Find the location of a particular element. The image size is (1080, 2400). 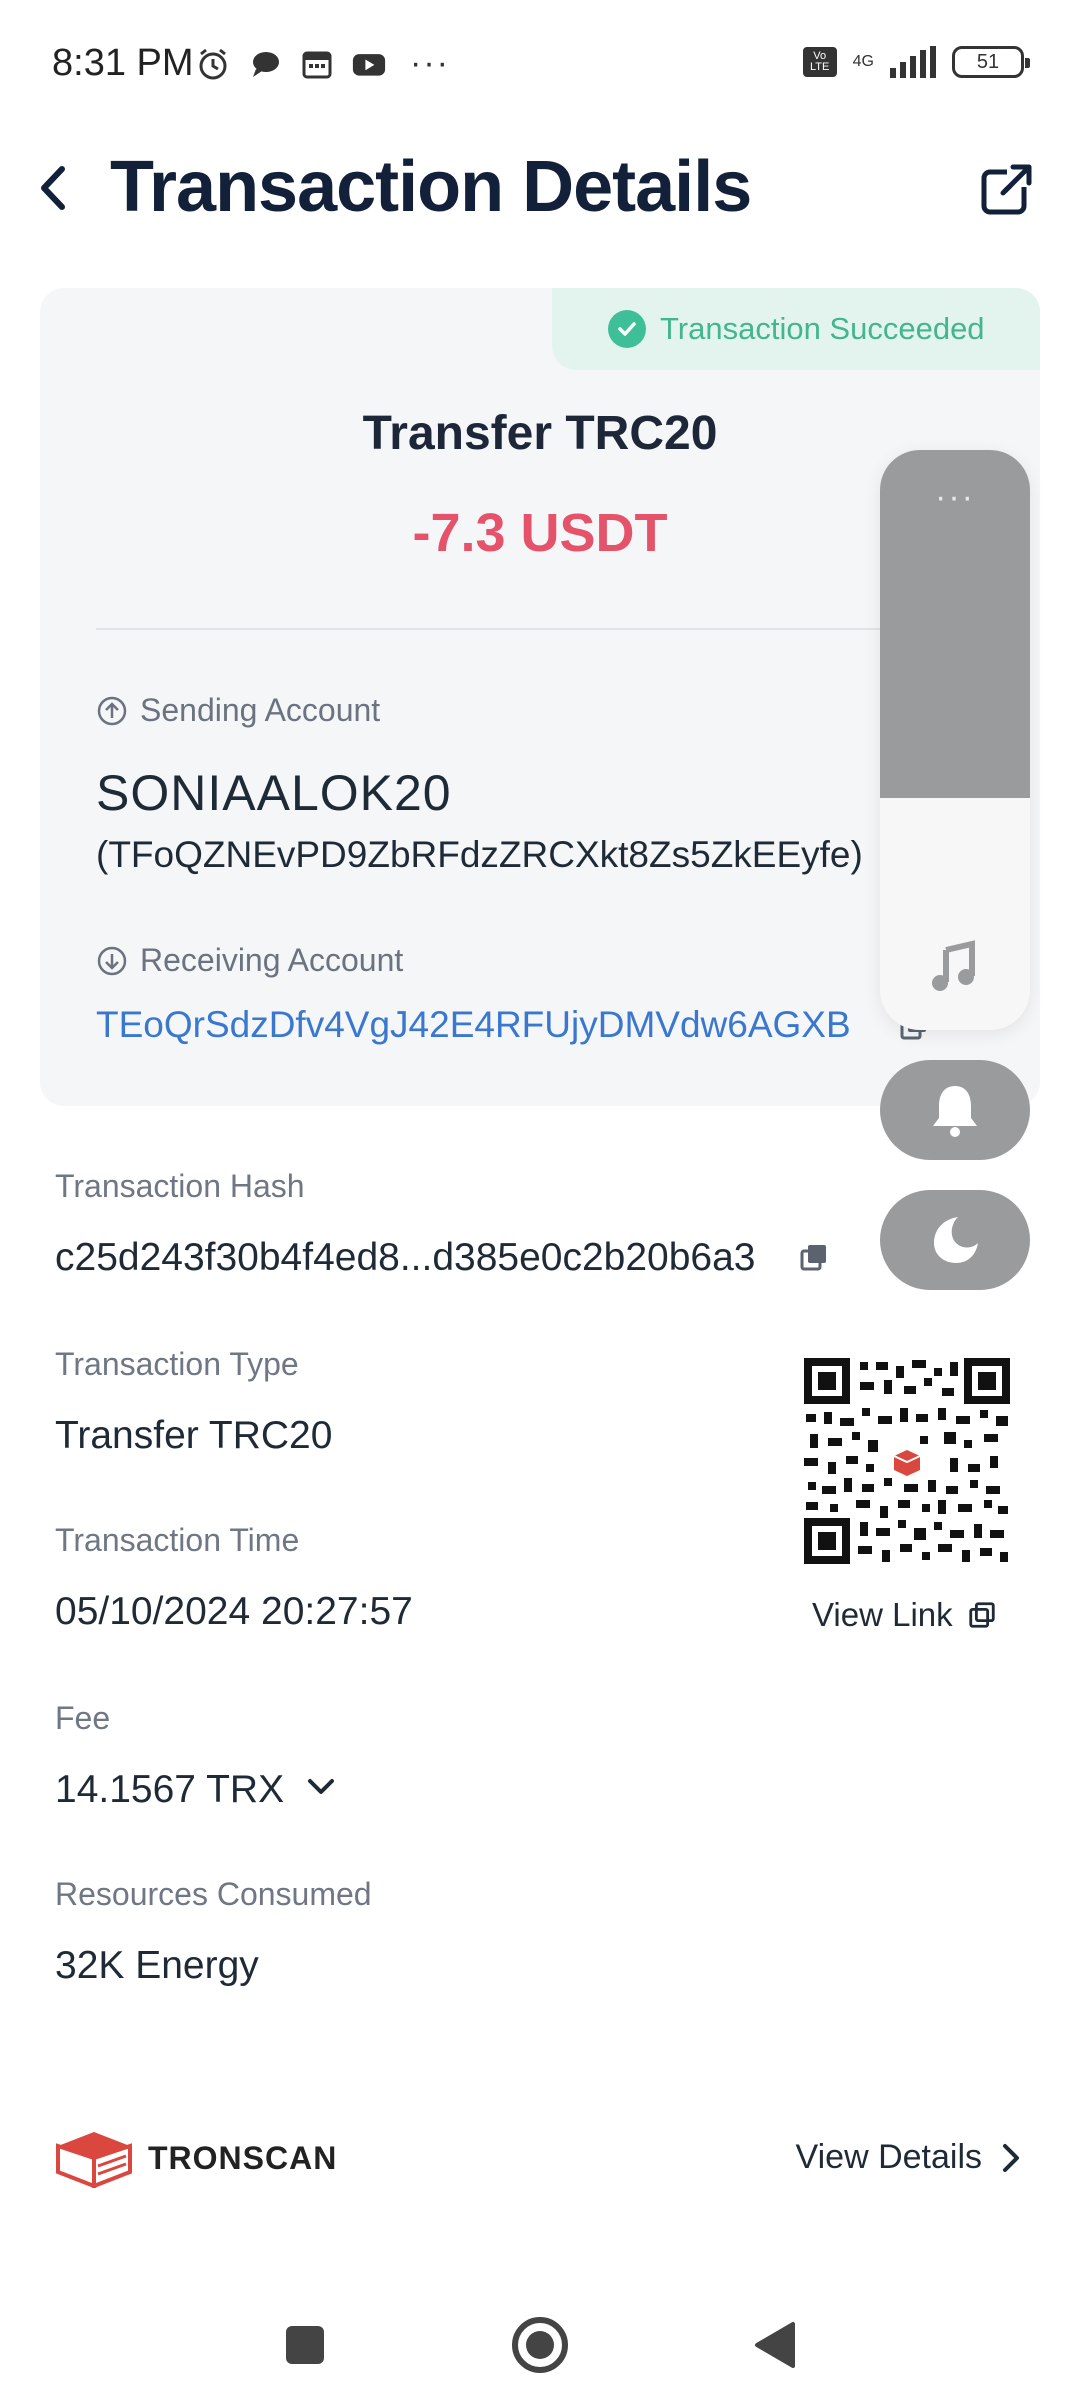

home-circle-icon is located at coordinates (540, 2345).